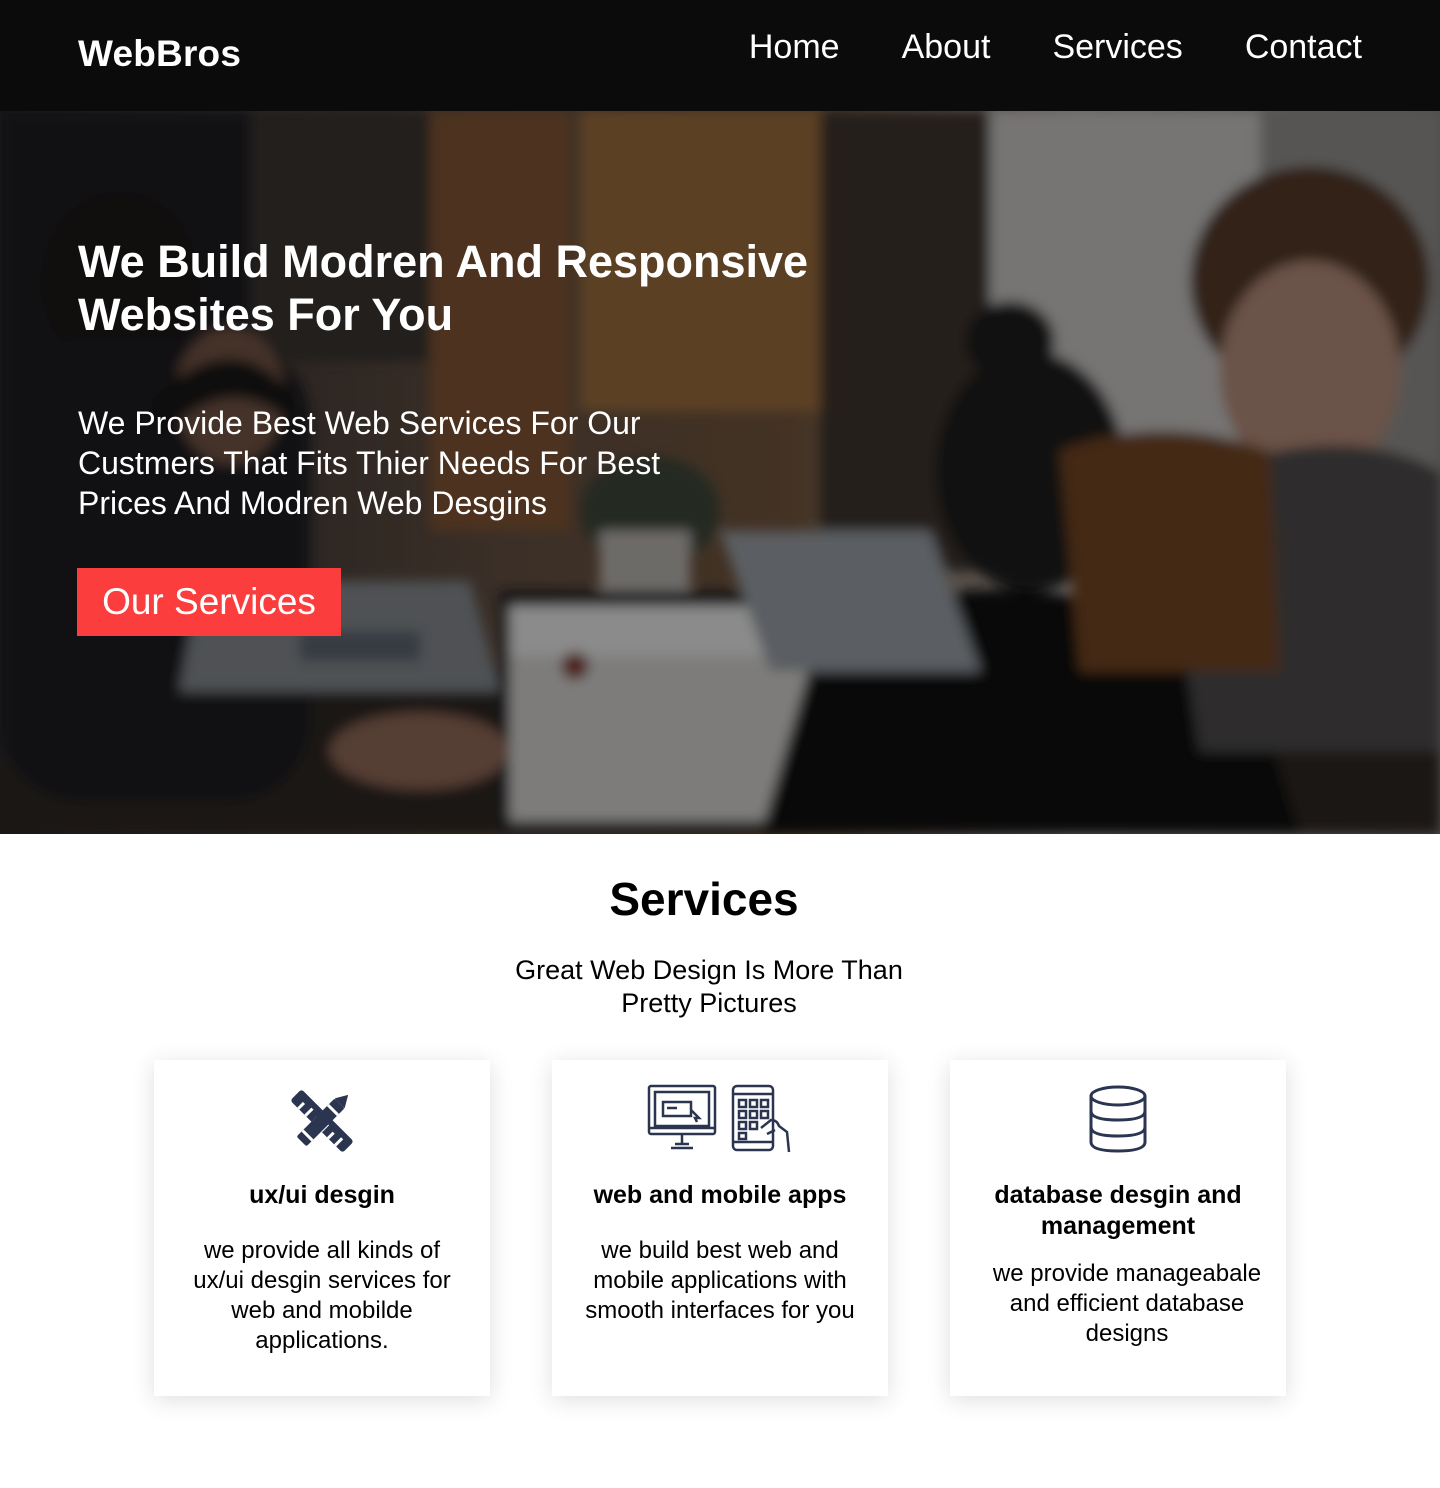  Describe the element at coordinates (209, 602) in the screenshot. I see `our-services-button: Our Services` at that location.